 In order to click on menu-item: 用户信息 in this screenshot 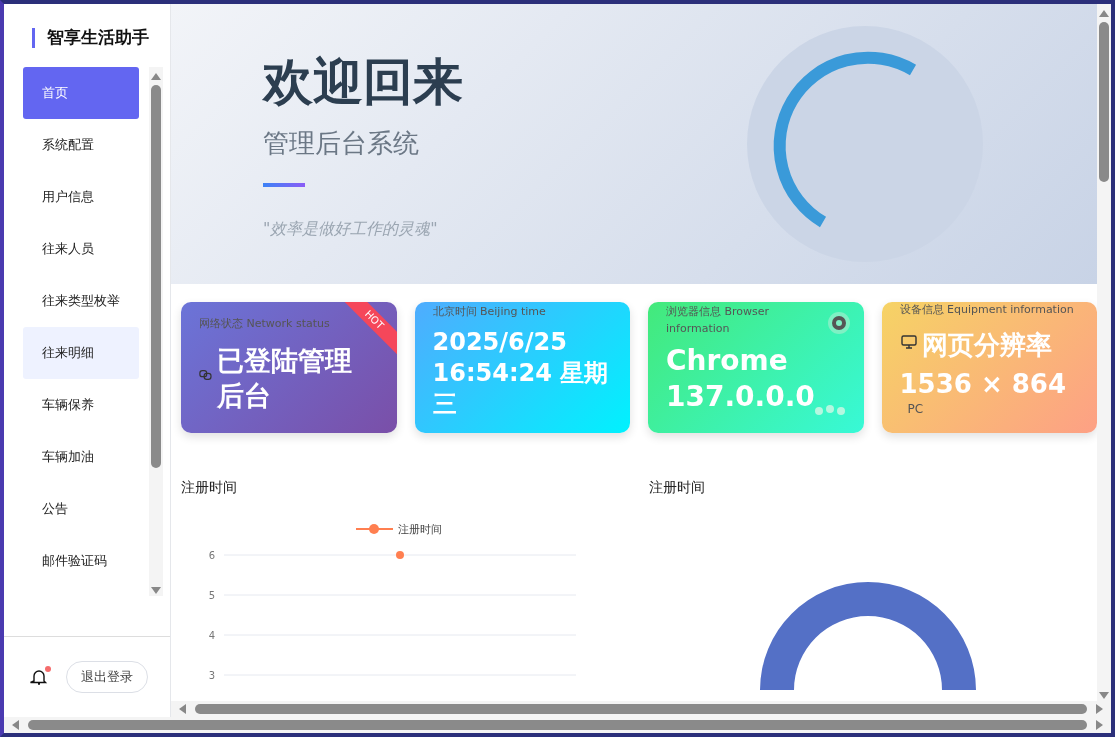, I will do `click(81, 197)`.